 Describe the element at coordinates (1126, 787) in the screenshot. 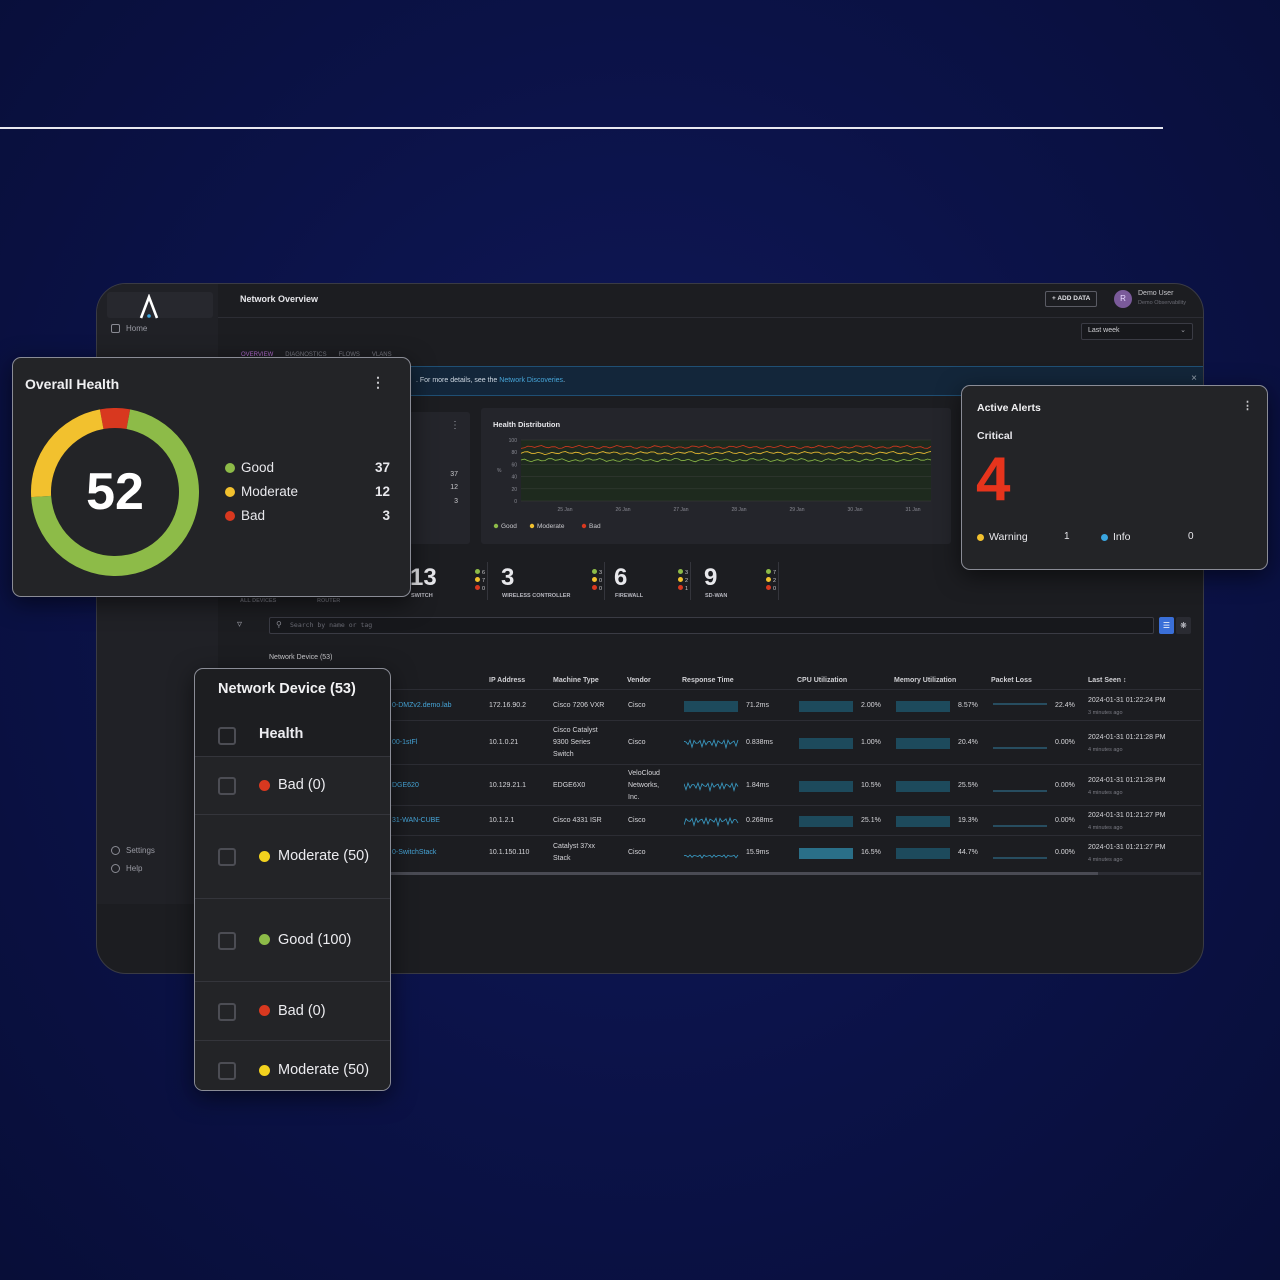

I see `last-seen: 2024-01-31 01:21:28 PM 4 minutes ago` at that location.